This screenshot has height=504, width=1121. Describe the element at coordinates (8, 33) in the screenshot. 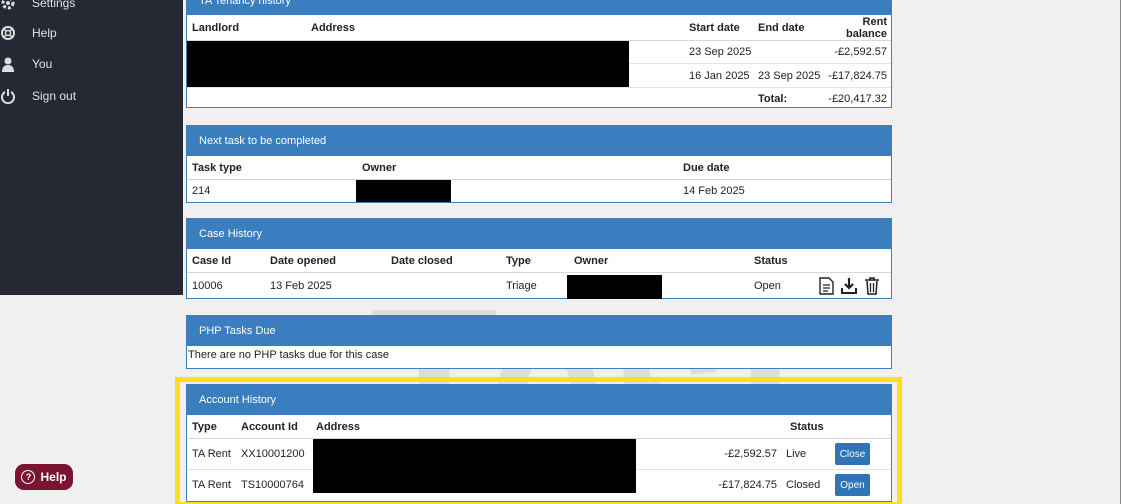

I see `lifebuoy-icon` at that location.